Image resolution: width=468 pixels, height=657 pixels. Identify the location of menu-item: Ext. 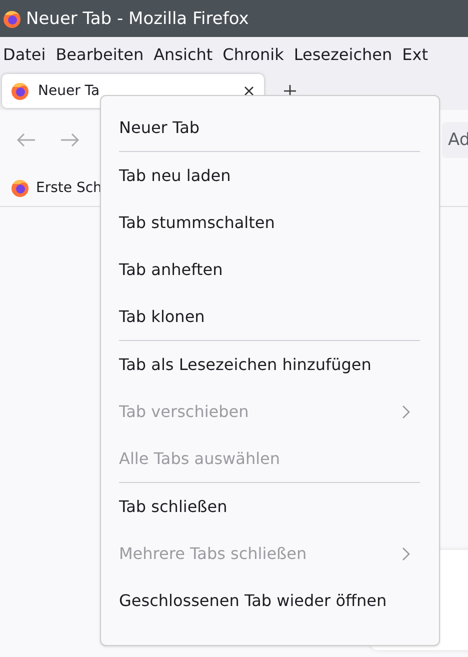
(415, 54).